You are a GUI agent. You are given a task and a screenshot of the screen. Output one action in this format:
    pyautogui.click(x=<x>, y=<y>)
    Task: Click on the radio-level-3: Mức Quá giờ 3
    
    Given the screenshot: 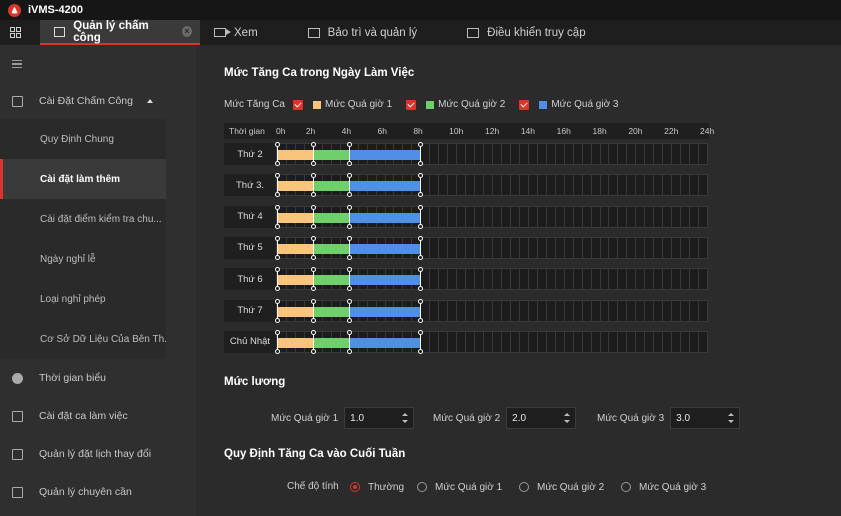 What is the action you would take?
    pyautogui.click(x=663, y=487)
    